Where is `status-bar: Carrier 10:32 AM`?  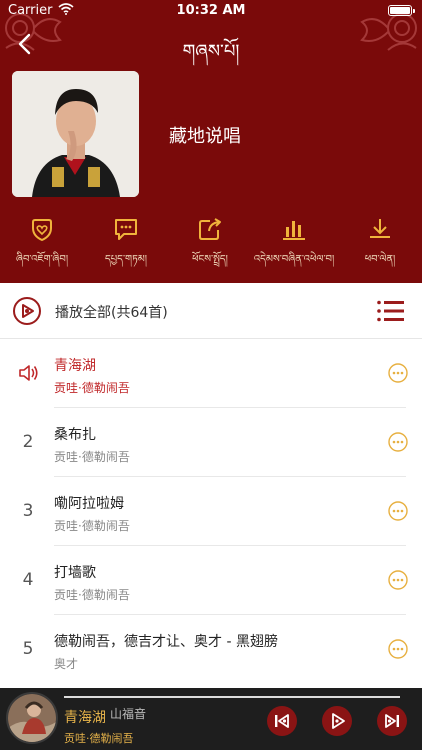 status-bar: Carrier 10:32 AM is located at coordinates (211, 11).